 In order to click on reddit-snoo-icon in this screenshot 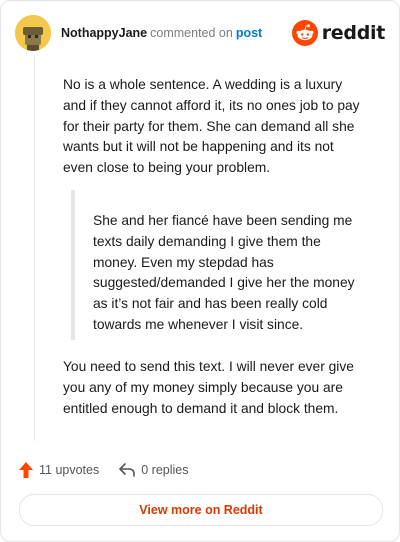, I will do `click(304, 33)`.